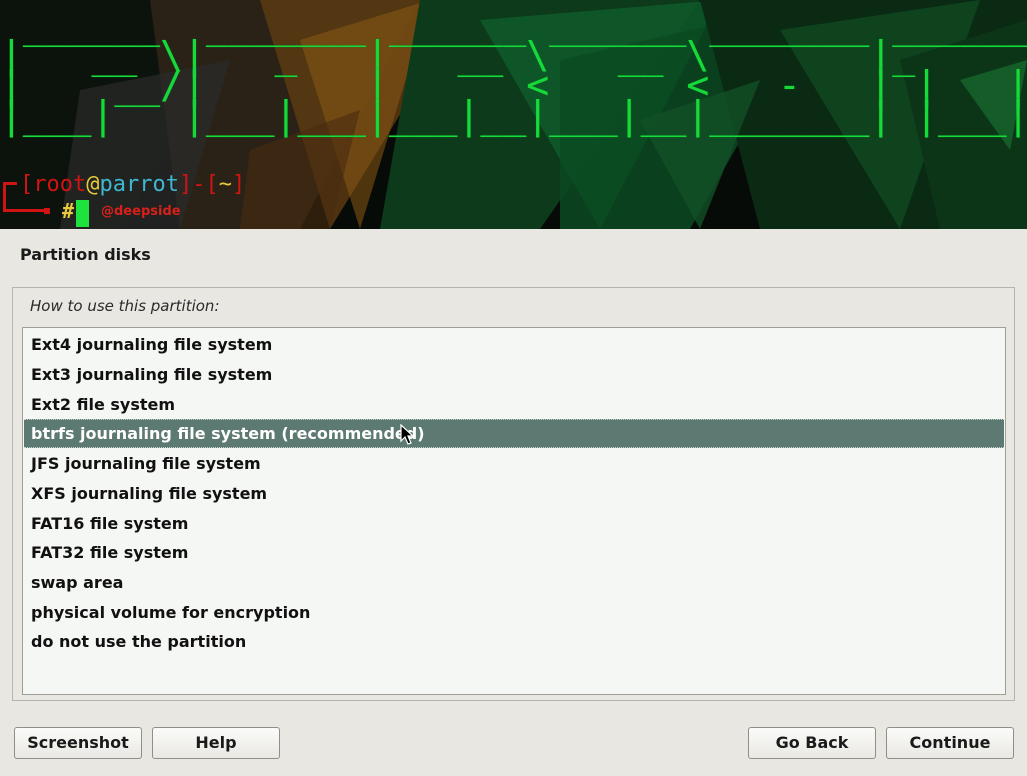 The width and height of the screenshot is (1027, 776). I want to click on list-item-label: XFS journaling file system, so click(149, 493).